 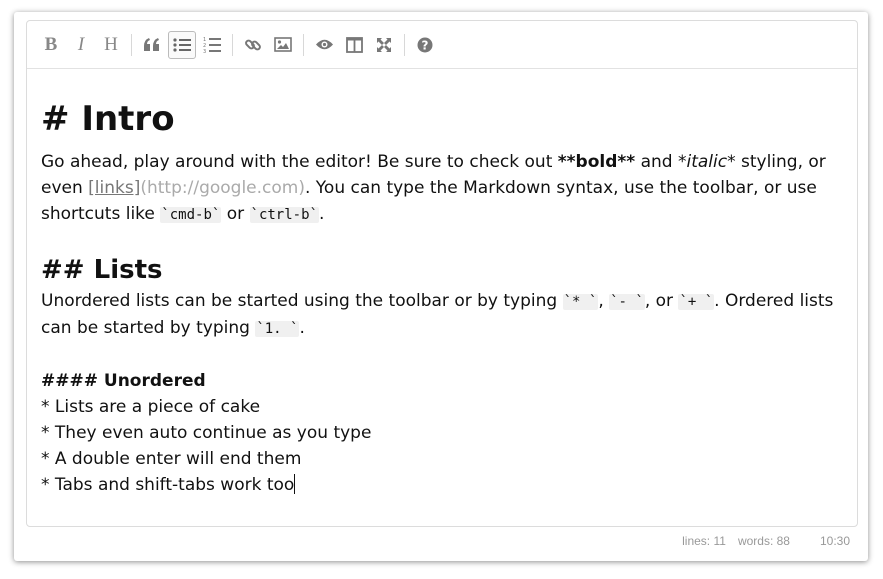 I want to click on fullscreen-button, so click(x=384, y=45).